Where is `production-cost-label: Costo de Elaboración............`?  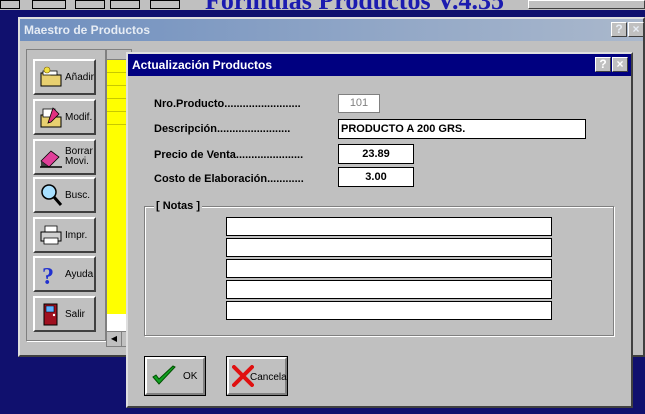
production-cost-label: Costo de Elaboración............ is located at coordinates (229, 179).